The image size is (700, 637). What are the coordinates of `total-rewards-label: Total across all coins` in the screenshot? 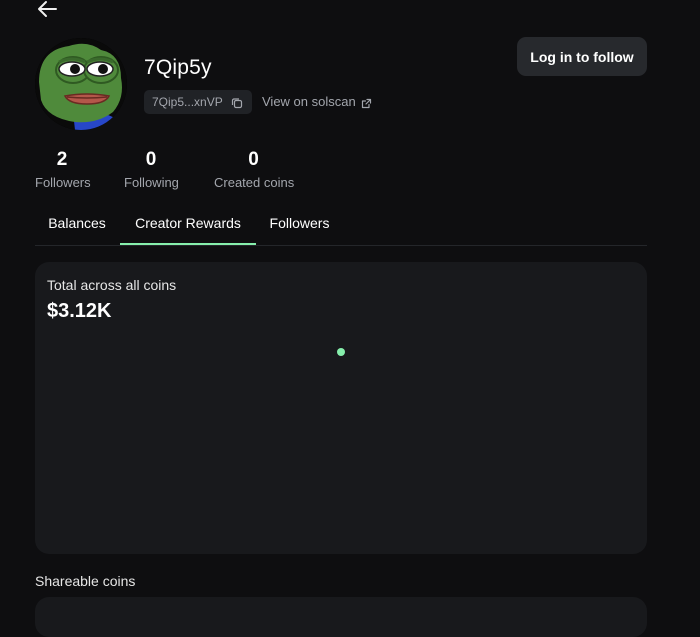 It's located at (112, 285).